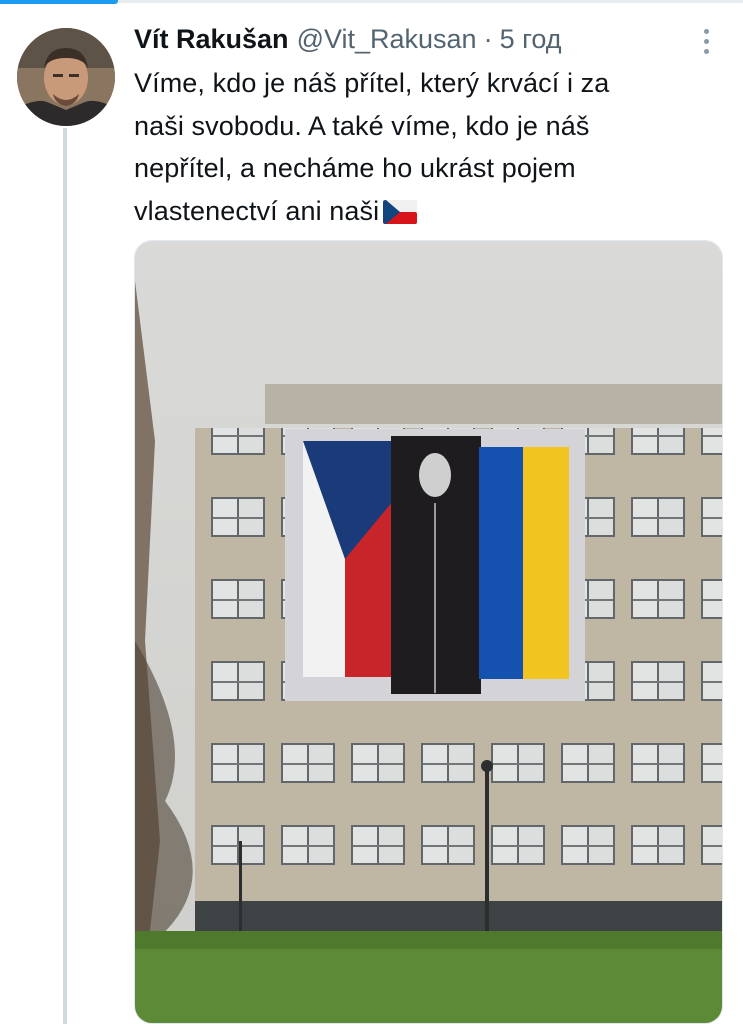 The width and height of the screenshot is (743, 1024). Describe the element at coordinates (400, 211) in the screenshot. I see `czech-flag-icon` at that location.